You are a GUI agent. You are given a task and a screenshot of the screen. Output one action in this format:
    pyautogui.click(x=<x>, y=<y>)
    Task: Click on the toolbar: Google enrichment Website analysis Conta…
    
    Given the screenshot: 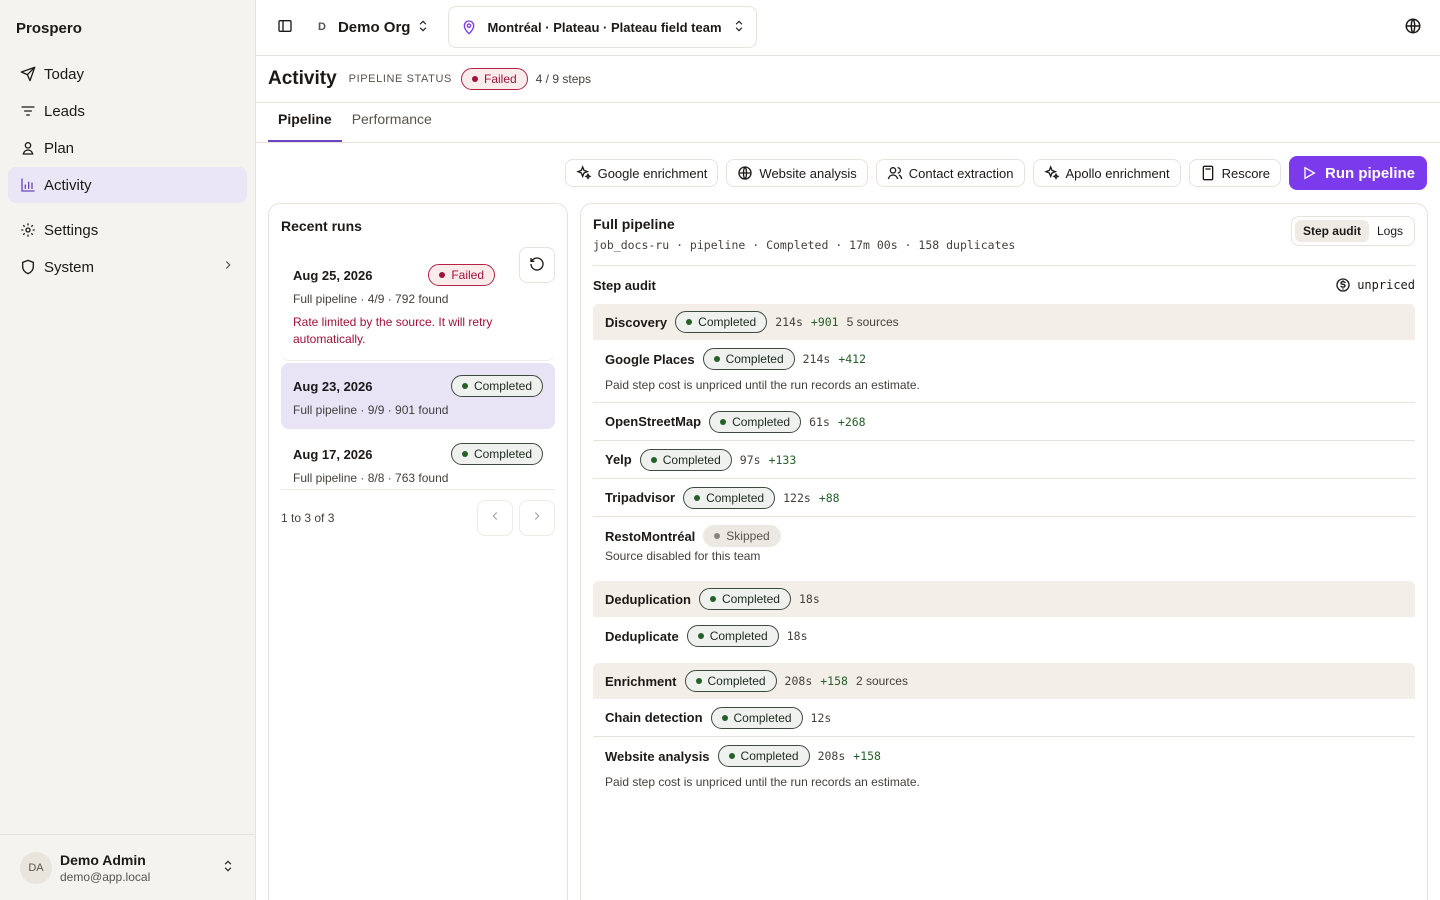 What is the action you would take?
    pyautogui.click(x=848, y=173)
    